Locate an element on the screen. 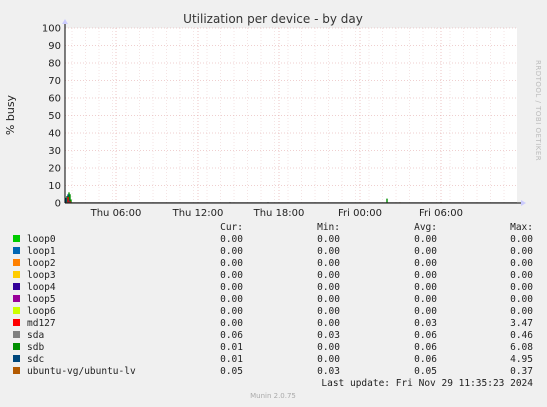 Image resolution: width=547 pixels, height=407 pixels. legend-series-name: loop5 is located at coordinates (41, 299).